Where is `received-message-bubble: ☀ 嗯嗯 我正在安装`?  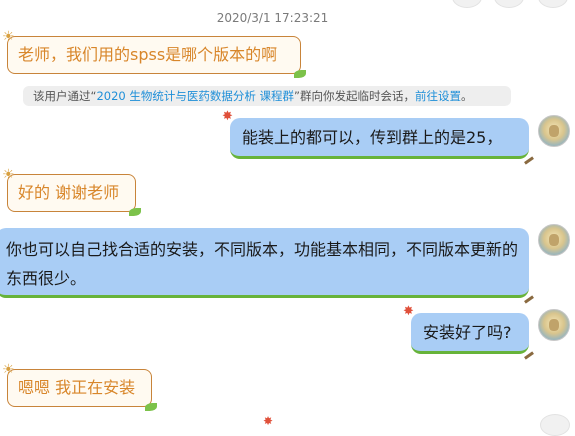
received-message-bubble: ☀ 嗯嗯 我正在安装 is located at coordinates (79, 387).